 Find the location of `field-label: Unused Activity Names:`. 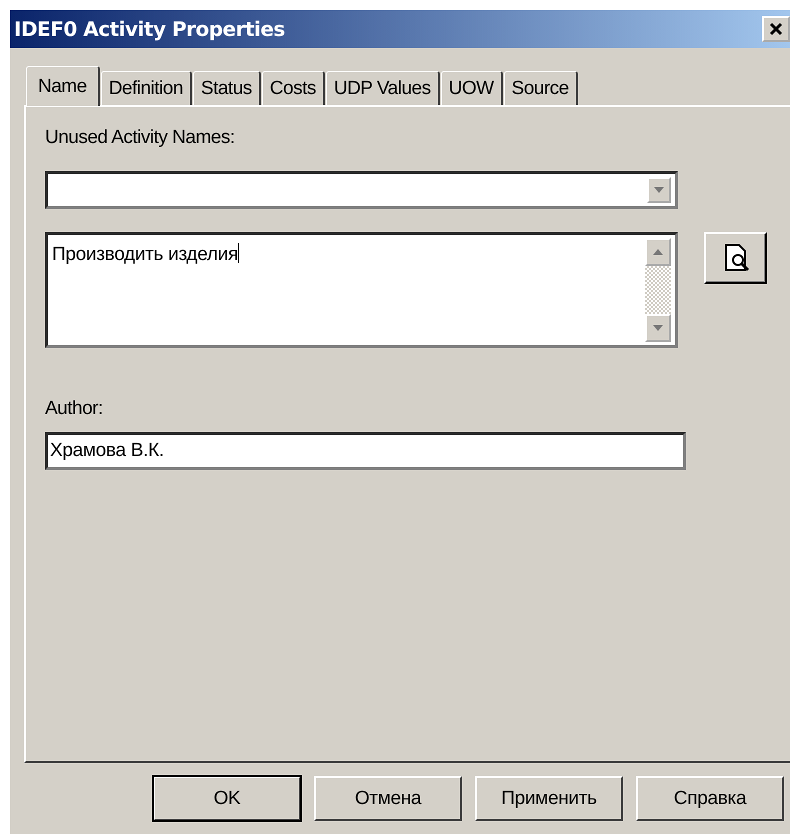

field-label: Unused Activity Names: is located at coordinates (140, 138).